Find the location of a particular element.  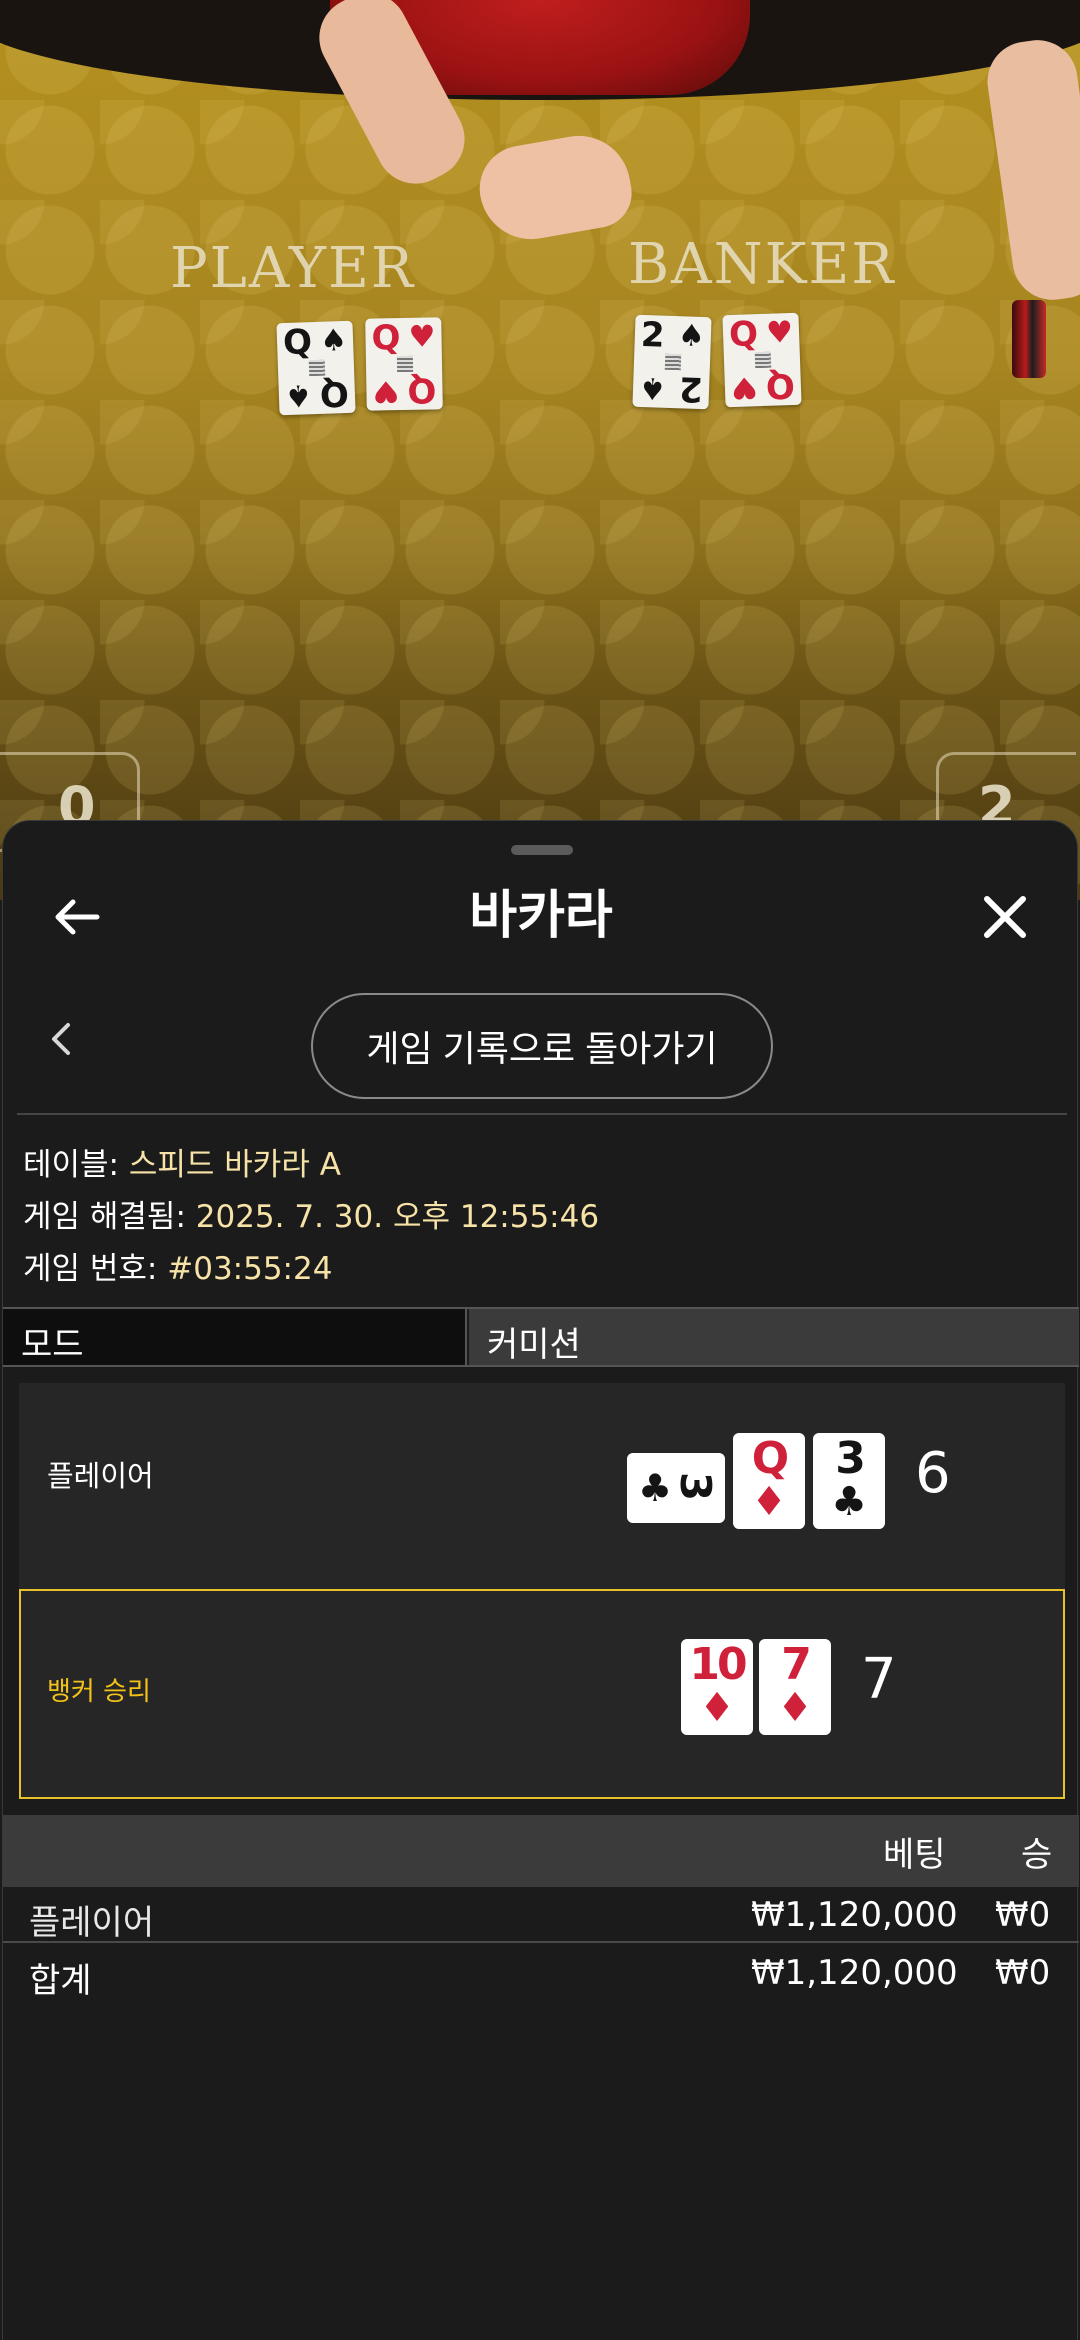

card-player-2: Q ♦ is located at coordinates (769, 1481).